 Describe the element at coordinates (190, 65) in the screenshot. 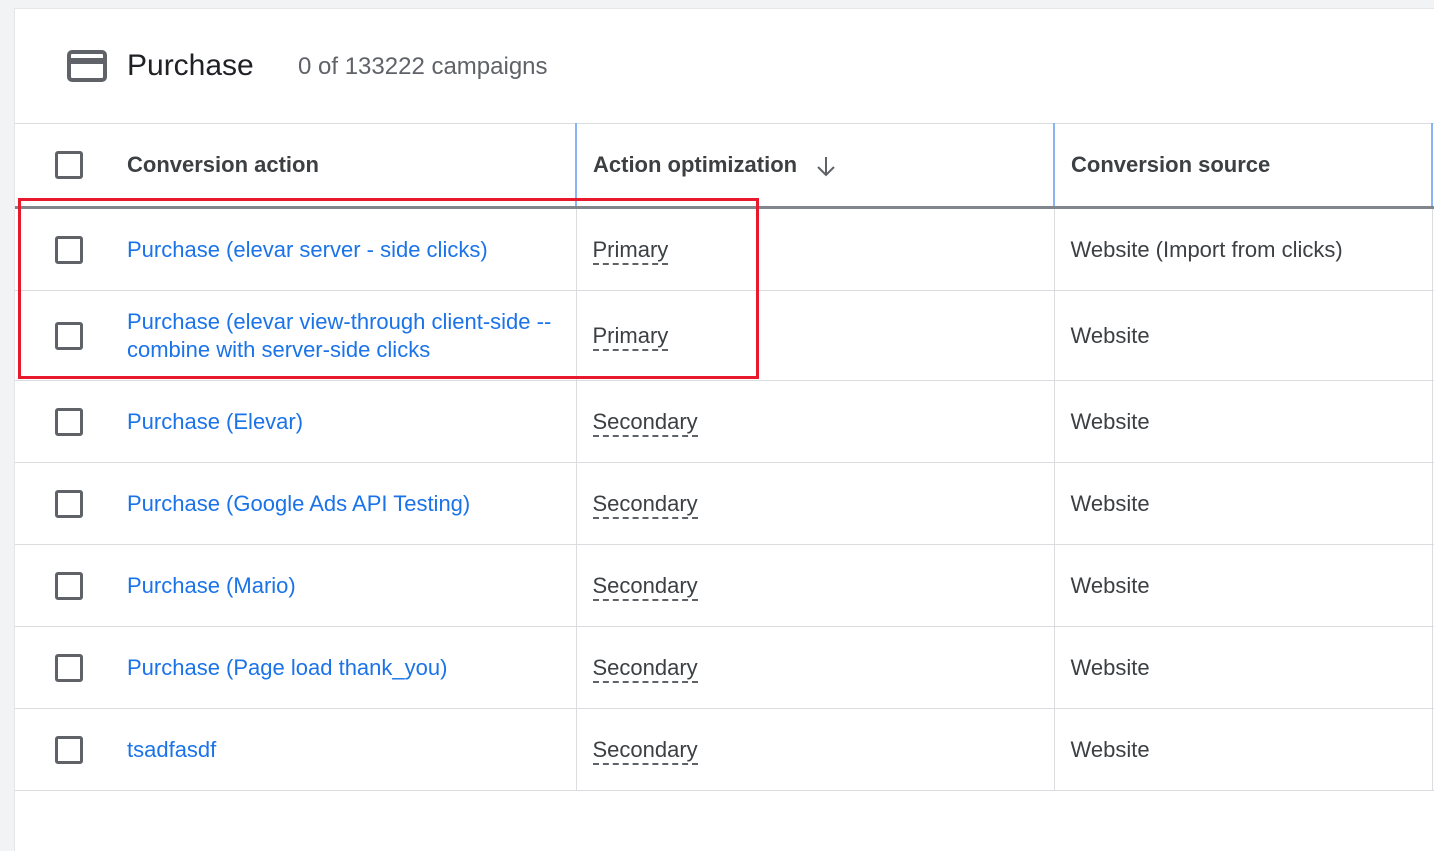

I see `page-title: Purchase` at that location.